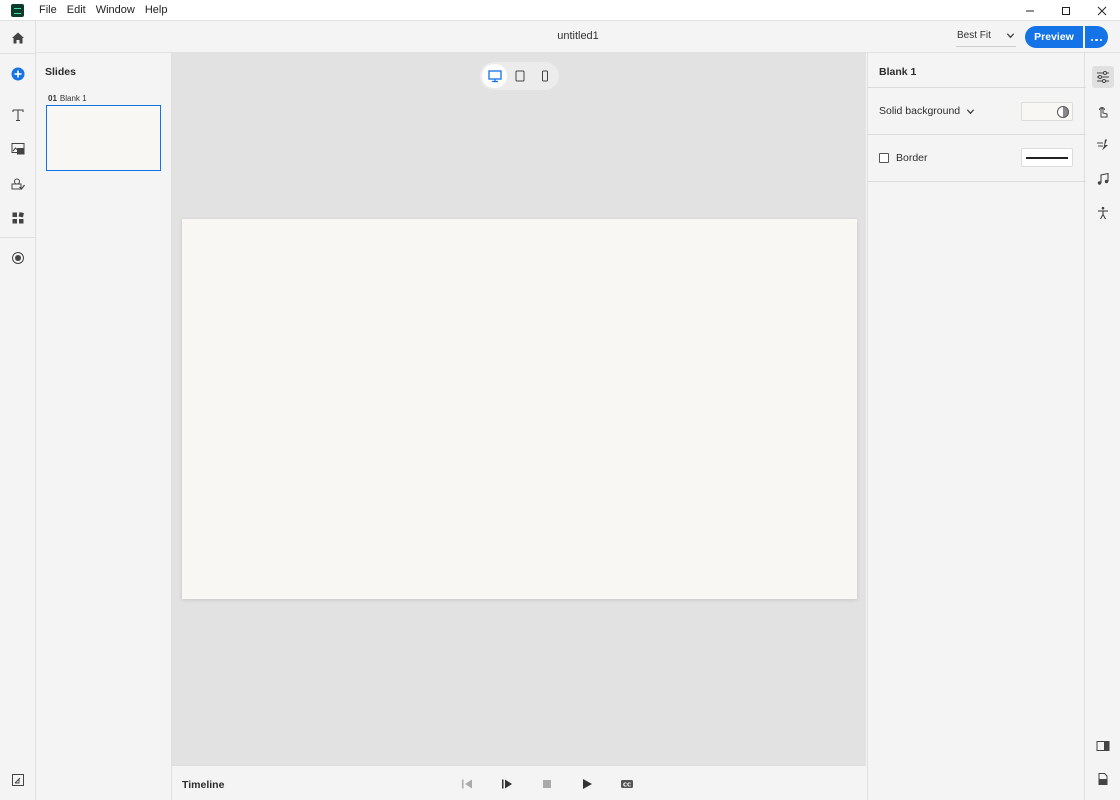 Image resolution: width=1120 pixels, height=800 pixels. What do you see at coordinates (203, 785) in the screenshot?
I see `timeline-title: Timeline` at bounding box center [203, 785].